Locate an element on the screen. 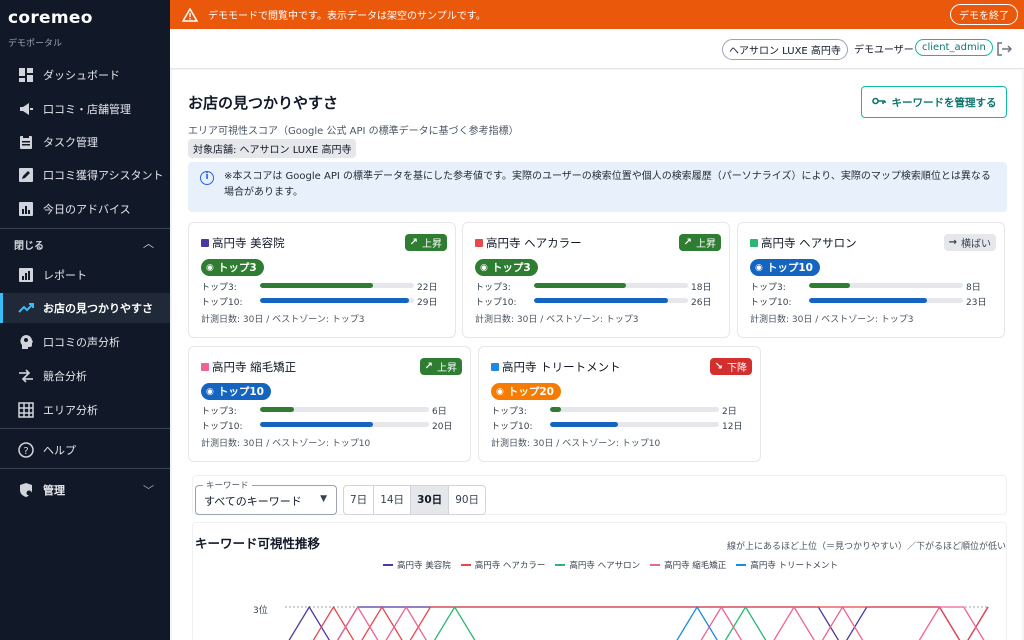  compare-icon is located at coordinates (26, 376).